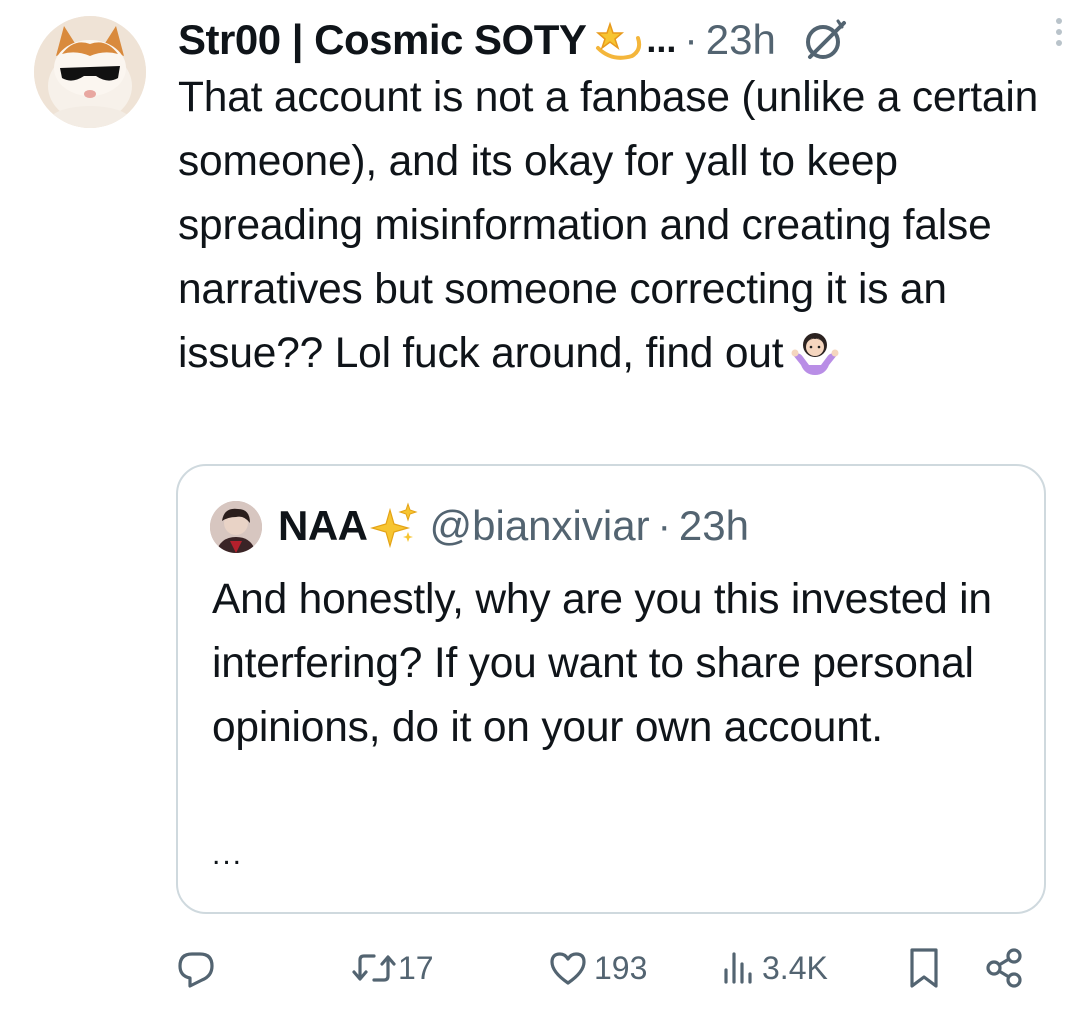 Image resolution: width=1079 pixels, height=1009 pixels. I want to click on quote-header: NAA @bianxiviar · 23h, so click(513, 526).